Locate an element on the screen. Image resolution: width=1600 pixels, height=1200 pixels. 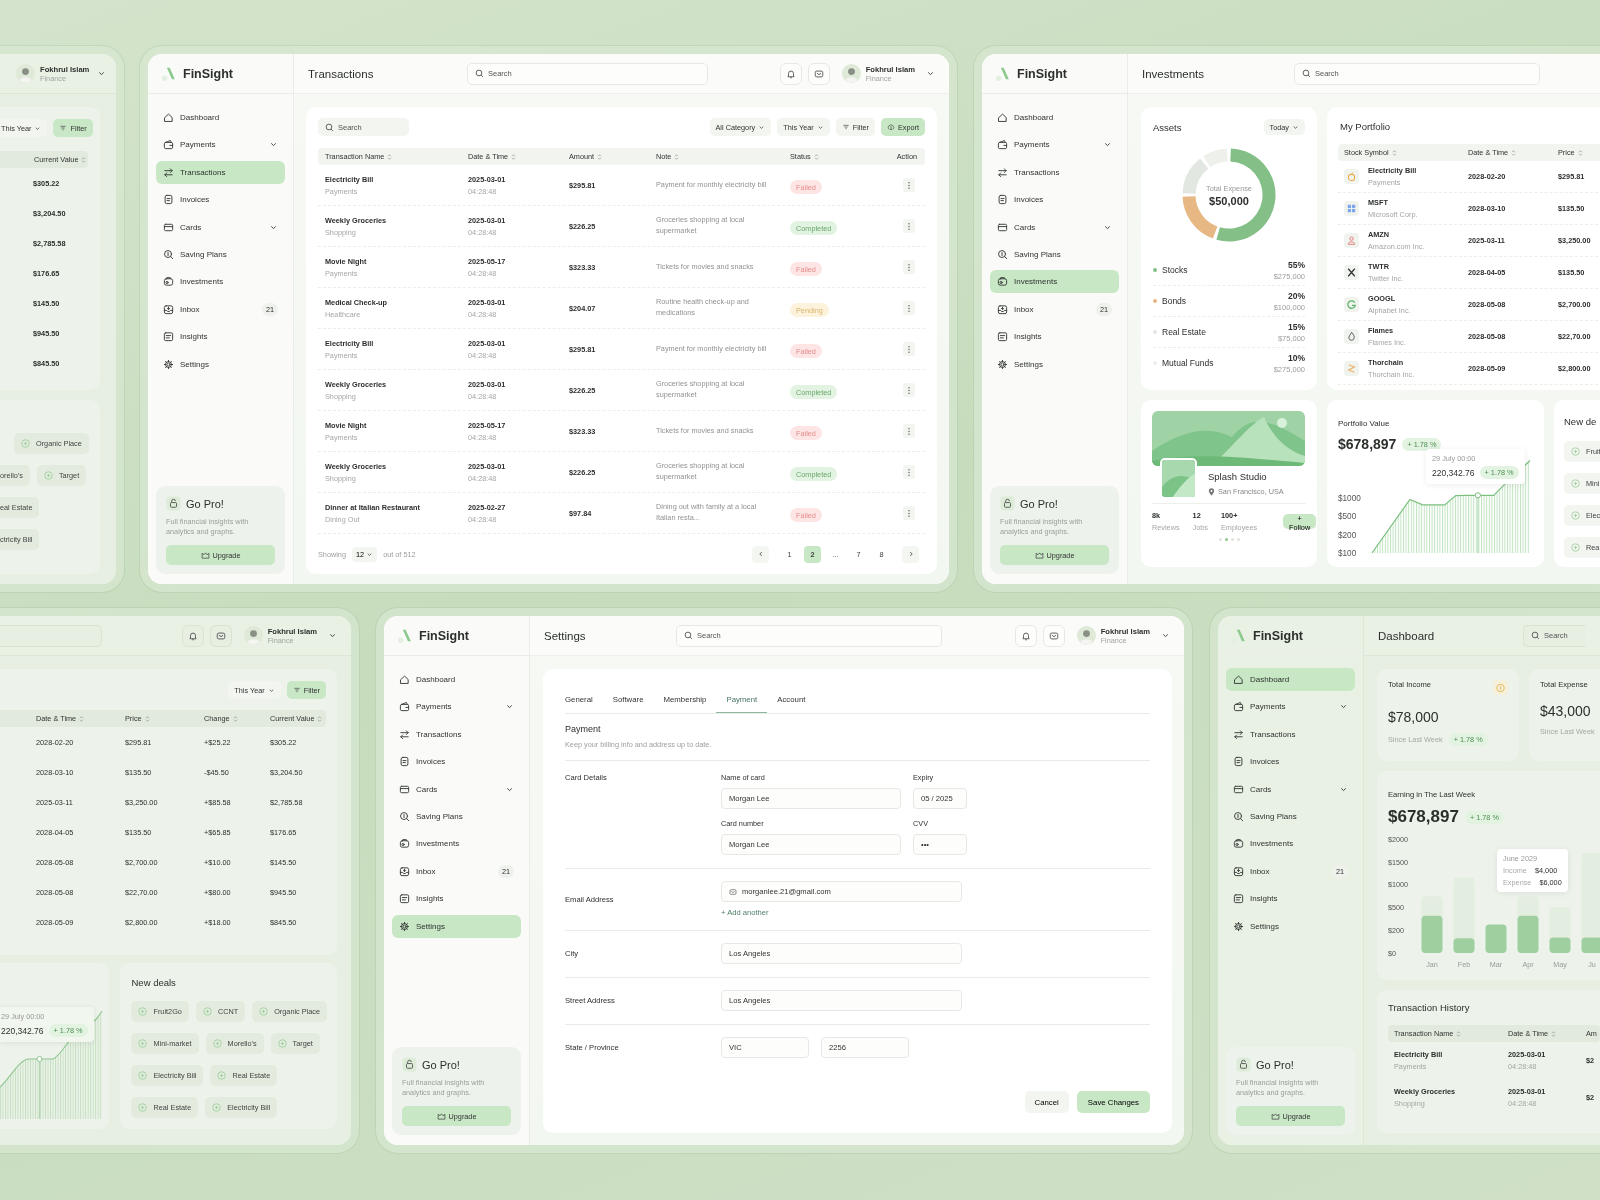
card-title: My Portfolio is located at coordinates (1366, 126).